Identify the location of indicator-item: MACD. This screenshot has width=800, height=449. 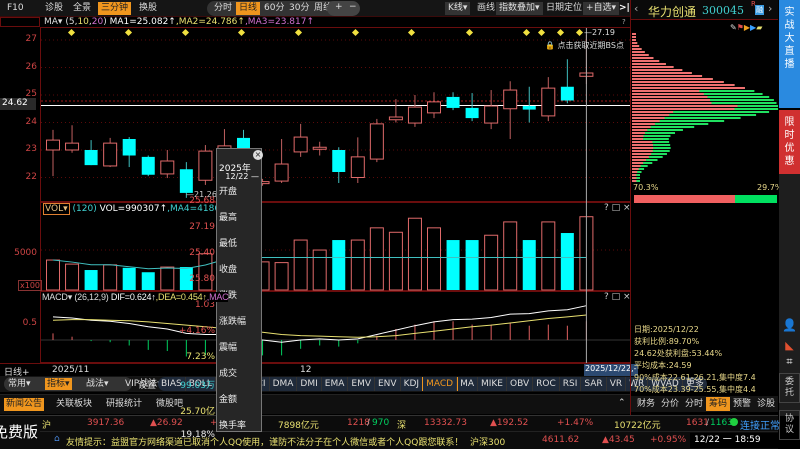
(440, 384).